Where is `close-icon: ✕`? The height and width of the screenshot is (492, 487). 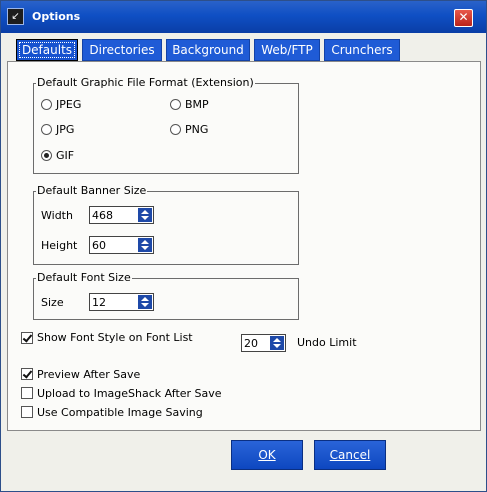
close-icon: ✕ is located at coordinates (463, 17).